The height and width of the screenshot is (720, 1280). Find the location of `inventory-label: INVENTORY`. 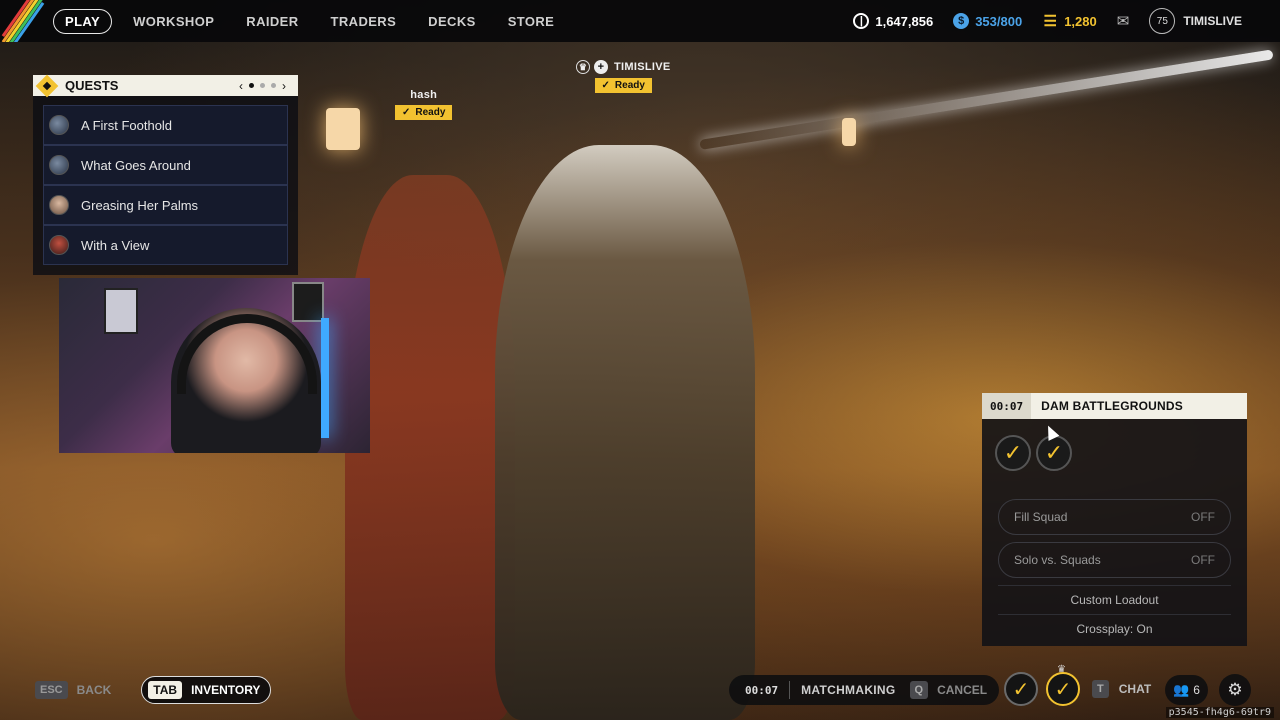

inventory-label: INVENTORY is located at coordinates (226, 690).